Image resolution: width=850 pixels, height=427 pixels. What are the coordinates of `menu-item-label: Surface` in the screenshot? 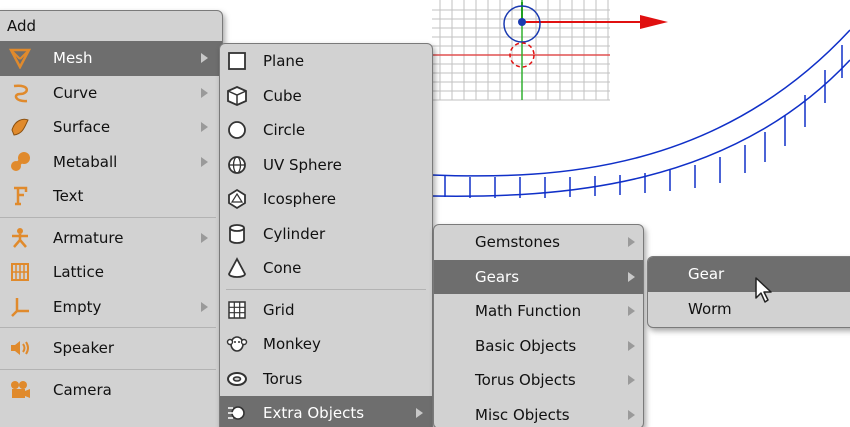 It's located at (82, 127).